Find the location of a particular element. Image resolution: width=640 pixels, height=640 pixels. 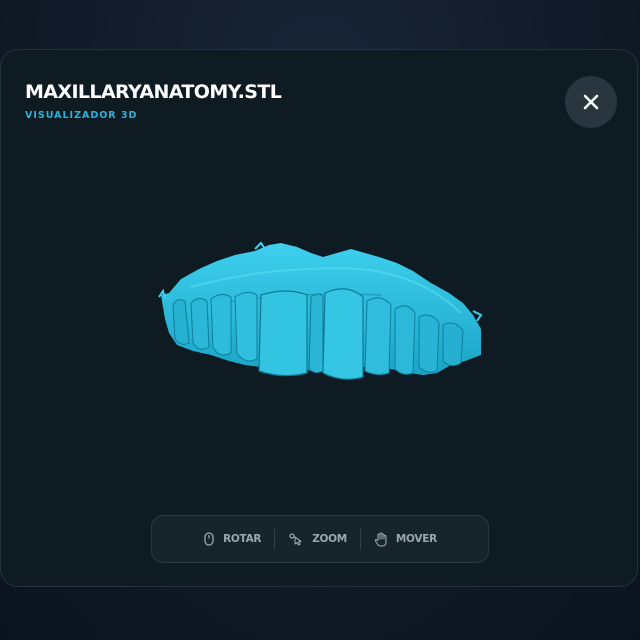

mouse-icon is located at coordinates (209, 539).